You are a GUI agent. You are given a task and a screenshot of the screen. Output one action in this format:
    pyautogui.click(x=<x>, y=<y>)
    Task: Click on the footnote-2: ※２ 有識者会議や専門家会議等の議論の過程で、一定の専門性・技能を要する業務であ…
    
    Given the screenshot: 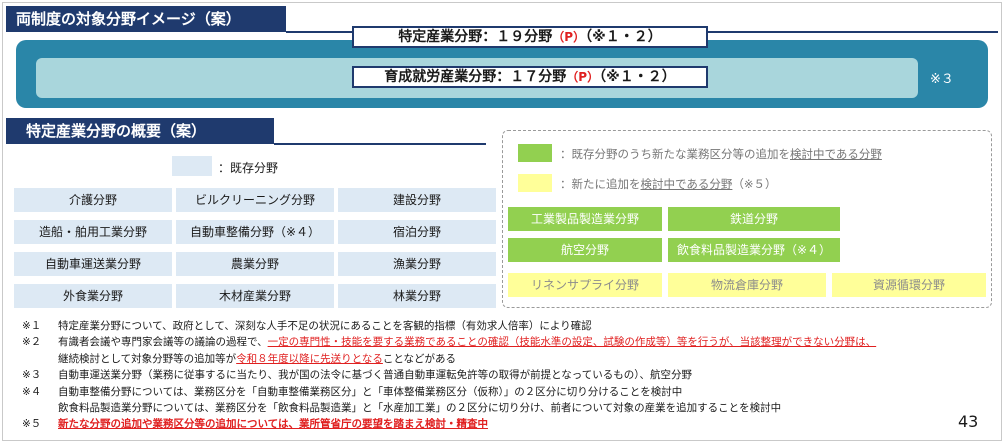 What is the action you would take?
    pyautogui.click(x=502, y=342)
    